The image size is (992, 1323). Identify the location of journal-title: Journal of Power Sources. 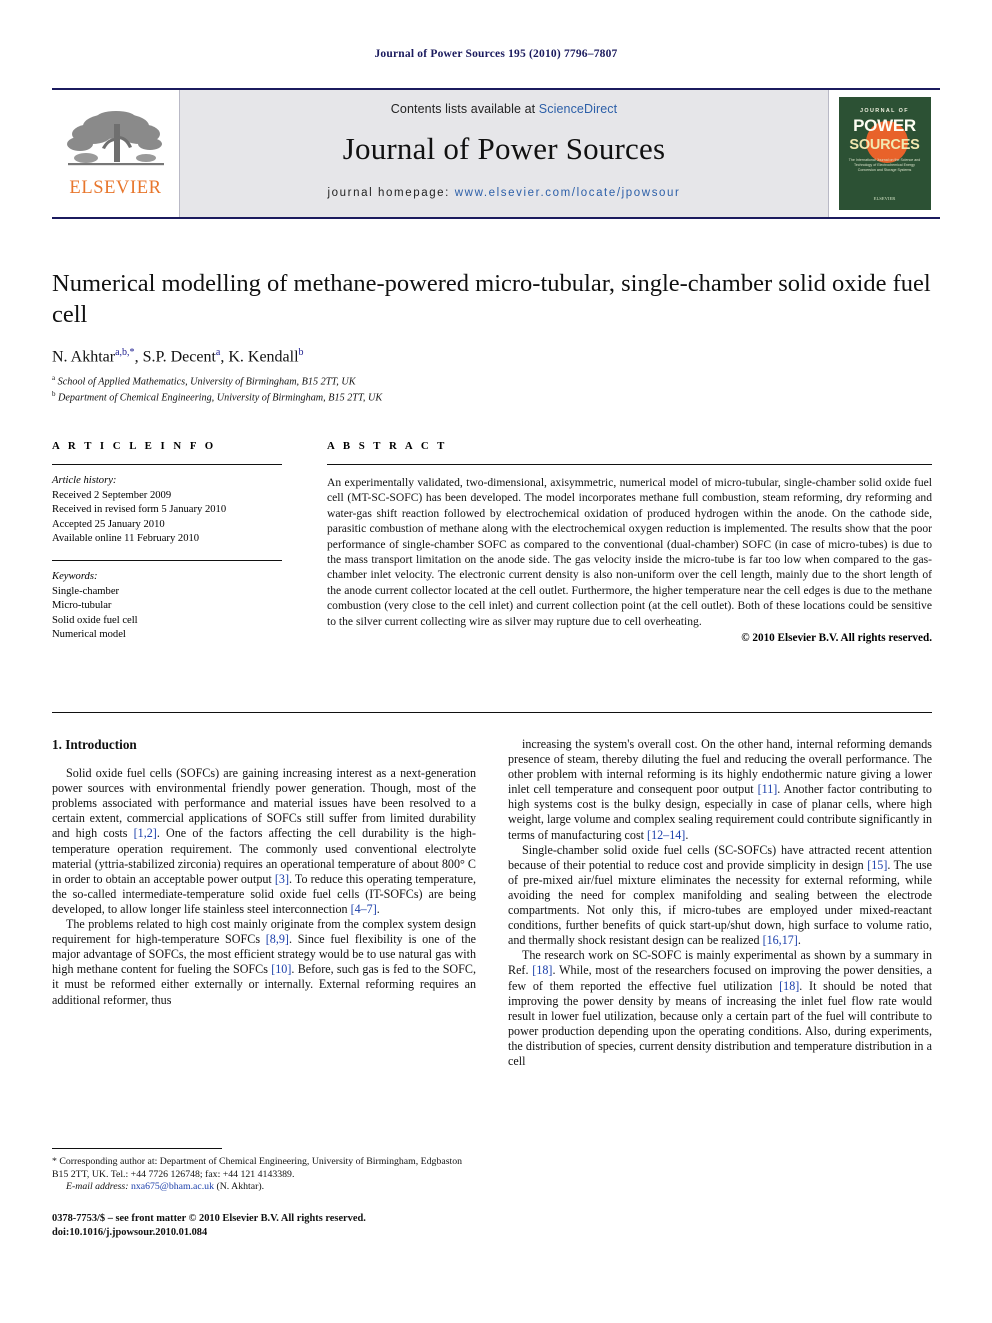
(504, 148).